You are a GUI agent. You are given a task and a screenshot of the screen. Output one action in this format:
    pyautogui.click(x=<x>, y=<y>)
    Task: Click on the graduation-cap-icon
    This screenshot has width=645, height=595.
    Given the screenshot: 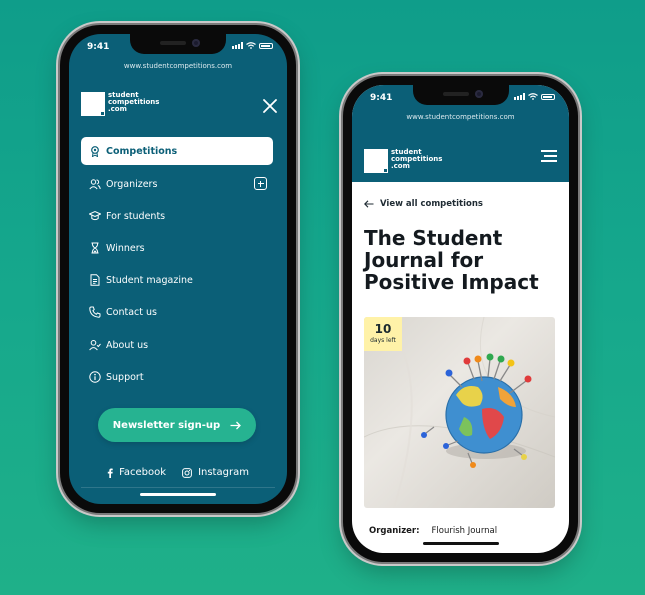 What is the action you would take?
    pyautogui.click(x=95, y=215)
    